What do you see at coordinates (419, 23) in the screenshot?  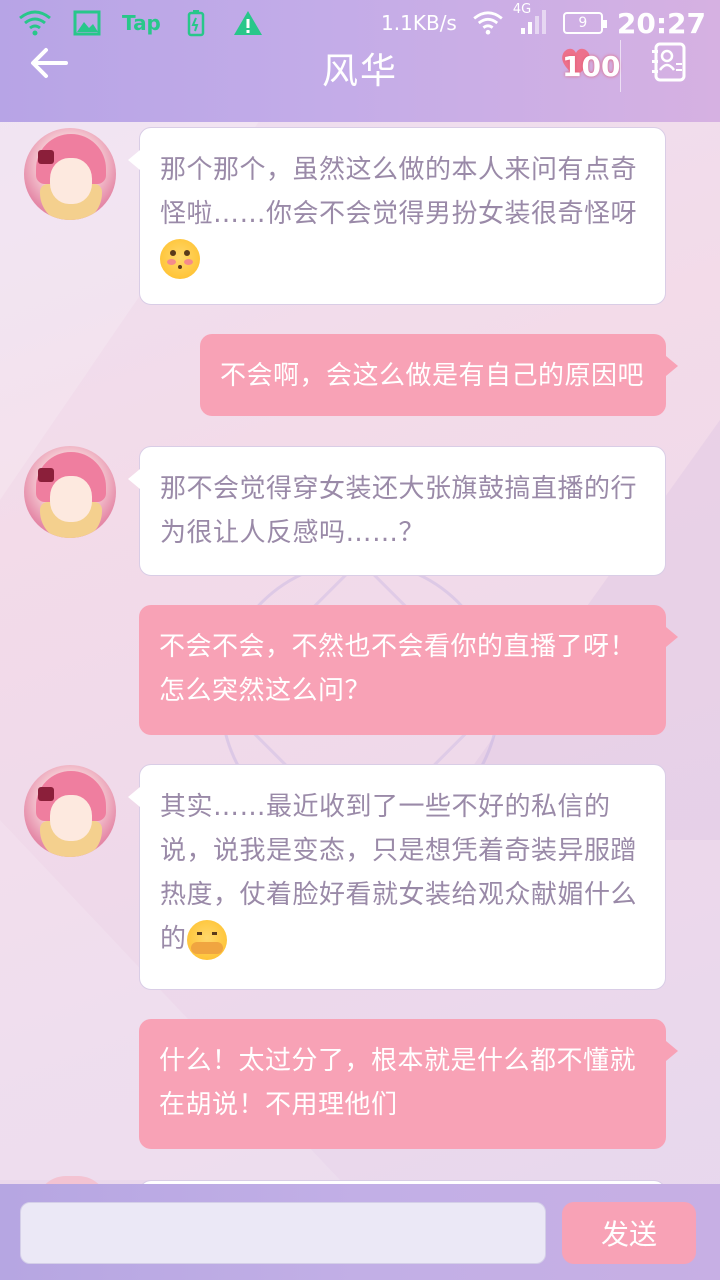 I see `network-speed: 1.1KB/s` at bounding box center [419, 23].